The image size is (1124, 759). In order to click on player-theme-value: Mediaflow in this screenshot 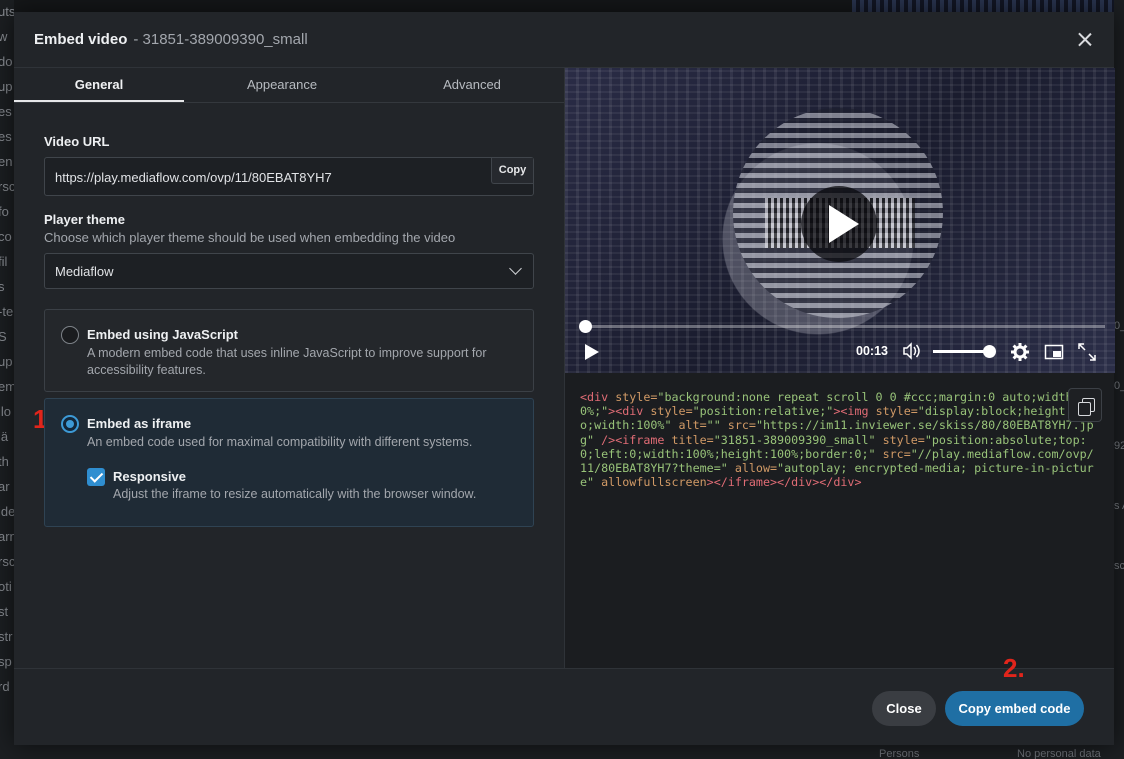, I will do `click(84, 271)`.